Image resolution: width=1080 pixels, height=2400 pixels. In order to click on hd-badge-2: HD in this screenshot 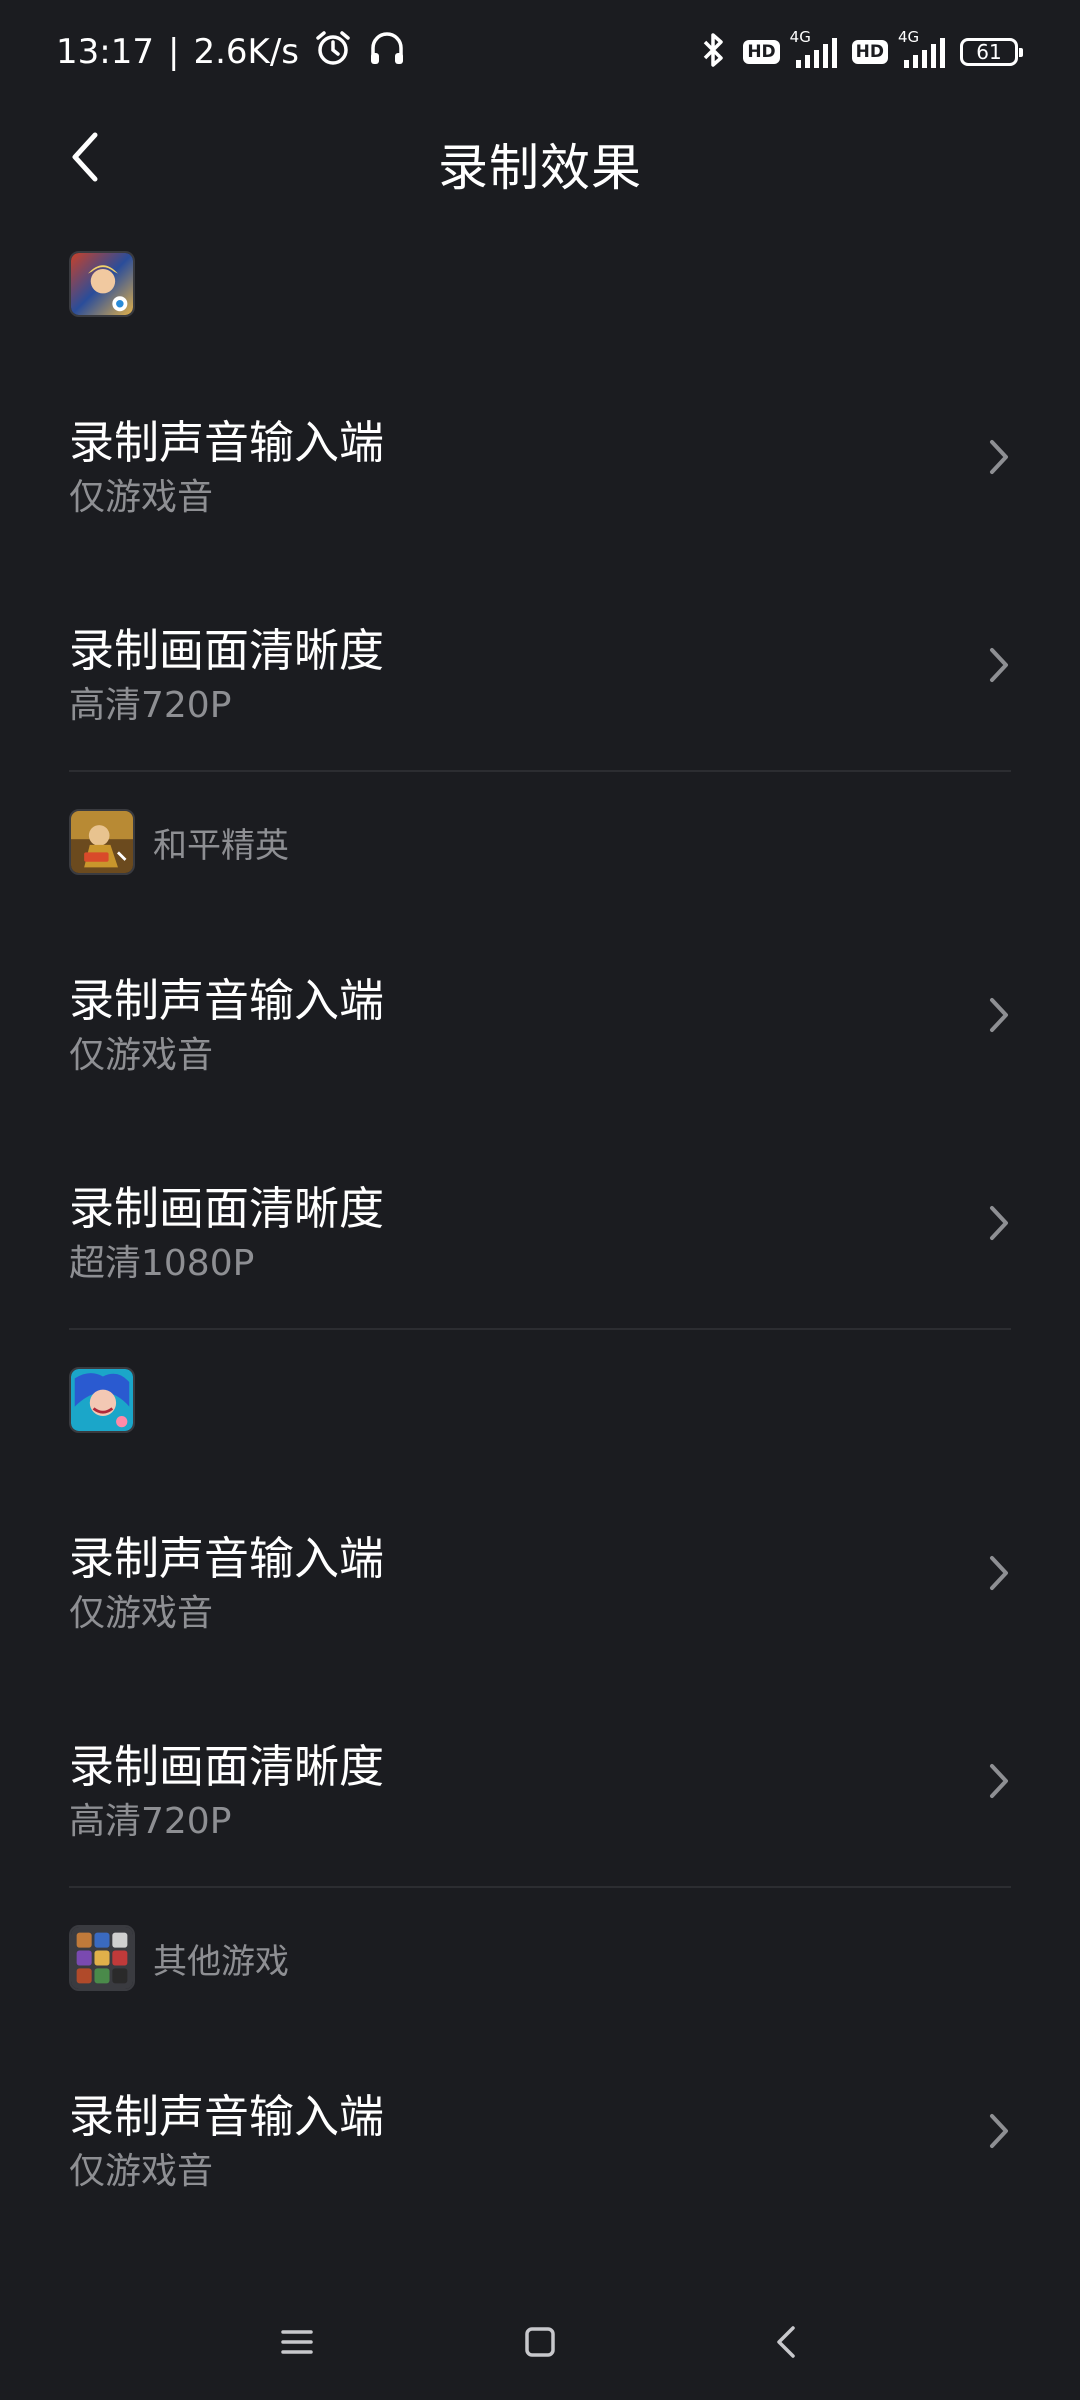, I will do `click(869, 52)`.